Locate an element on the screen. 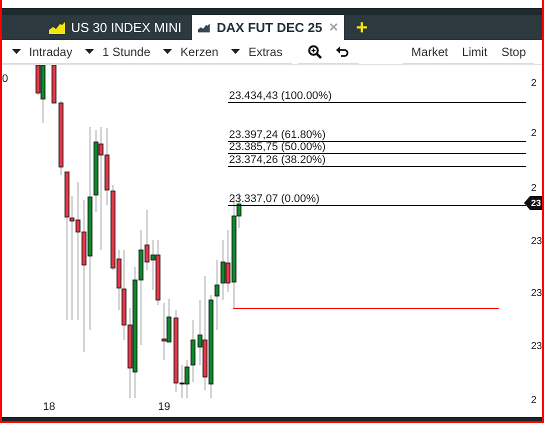  fibonacci-level: 23.374,26 (38.20%) is located at coordinates (377, 160).